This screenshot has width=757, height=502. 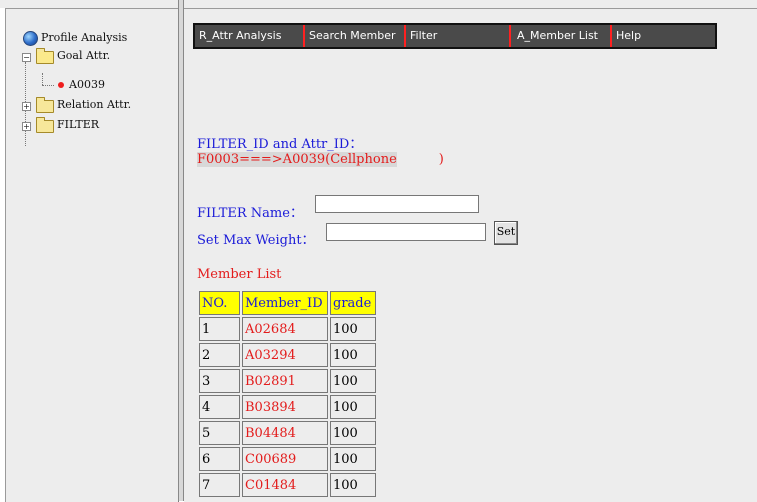 What do you see at coordinates (78, 124) in the screenshot?
I see `tree-label: FILTER` at bounding box center [78, 124].